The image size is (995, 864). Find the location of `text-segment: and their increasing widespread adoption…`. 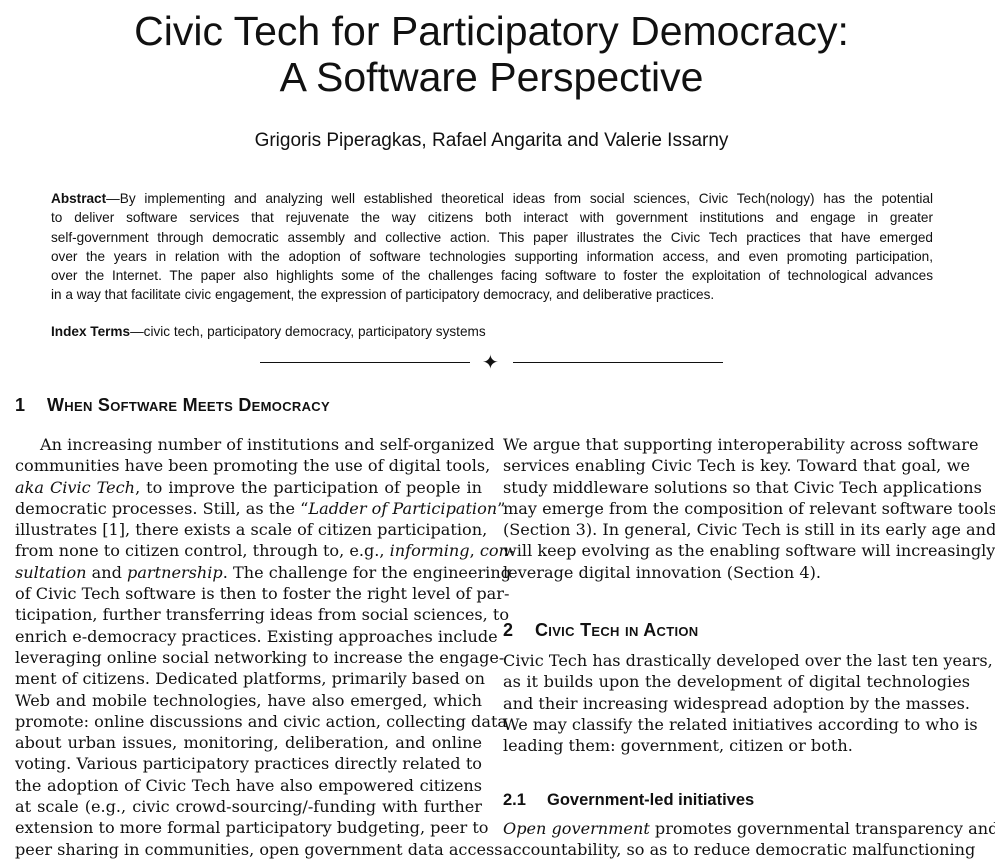

text-segment: and their increasing widespread adoption… is located at coordinates (736, 703).